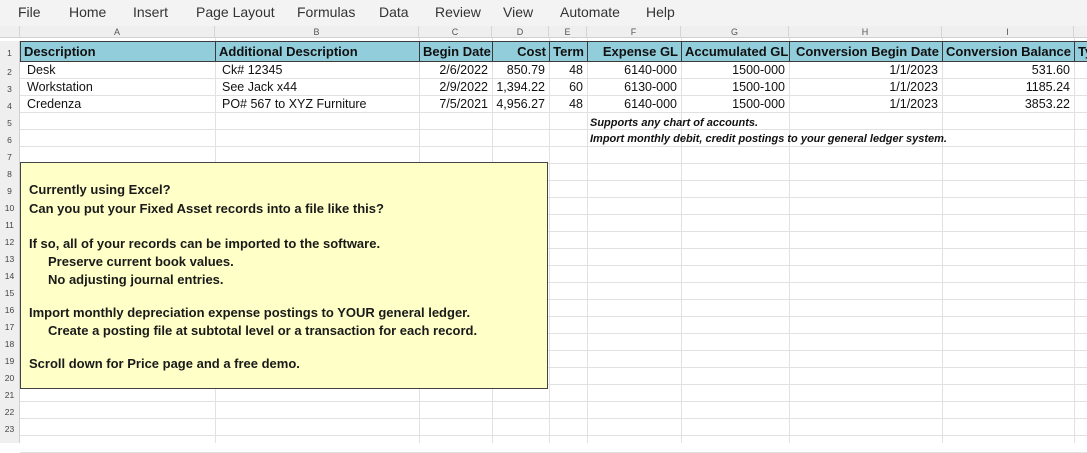 The image size is (1087, 453). I want to click on header-accumulated-gl: Accumulated GL, so click(735, 51).